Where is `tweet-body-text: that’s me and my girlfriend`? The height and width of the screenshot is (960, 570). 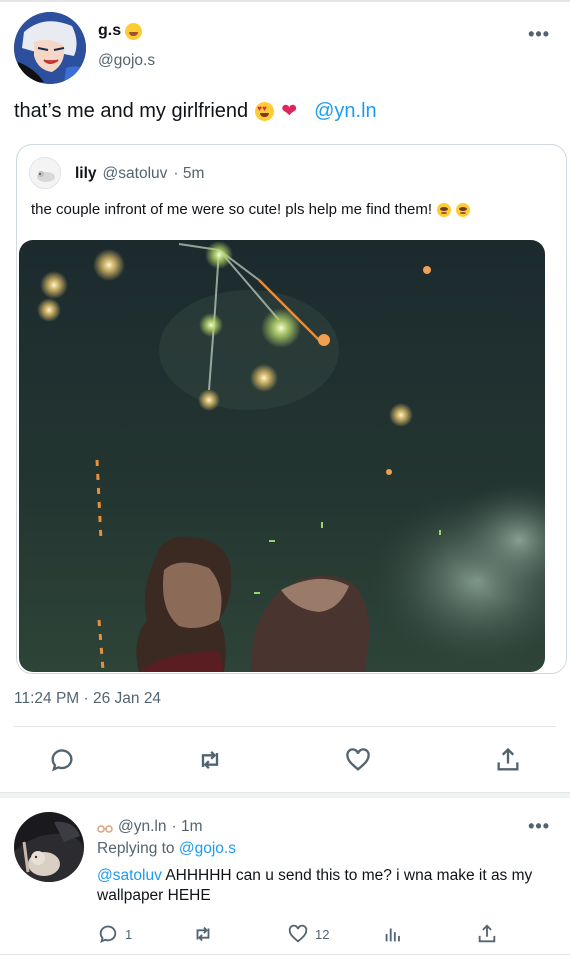 tweet-body-text: that’s me and my girlfriend is located at coordinates (131, 111).